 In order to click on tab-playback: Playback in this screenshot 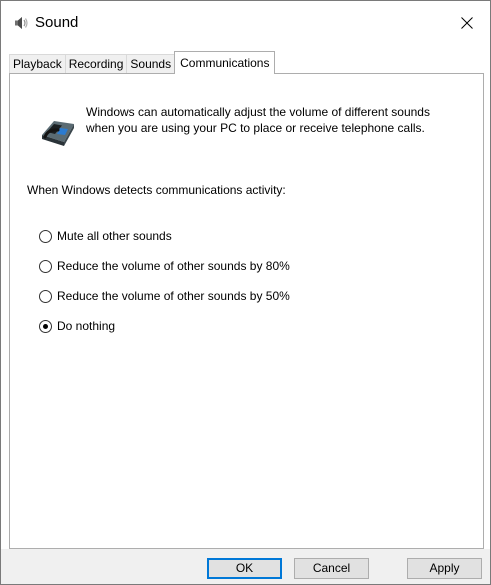, I will do `click(37, 64)`.